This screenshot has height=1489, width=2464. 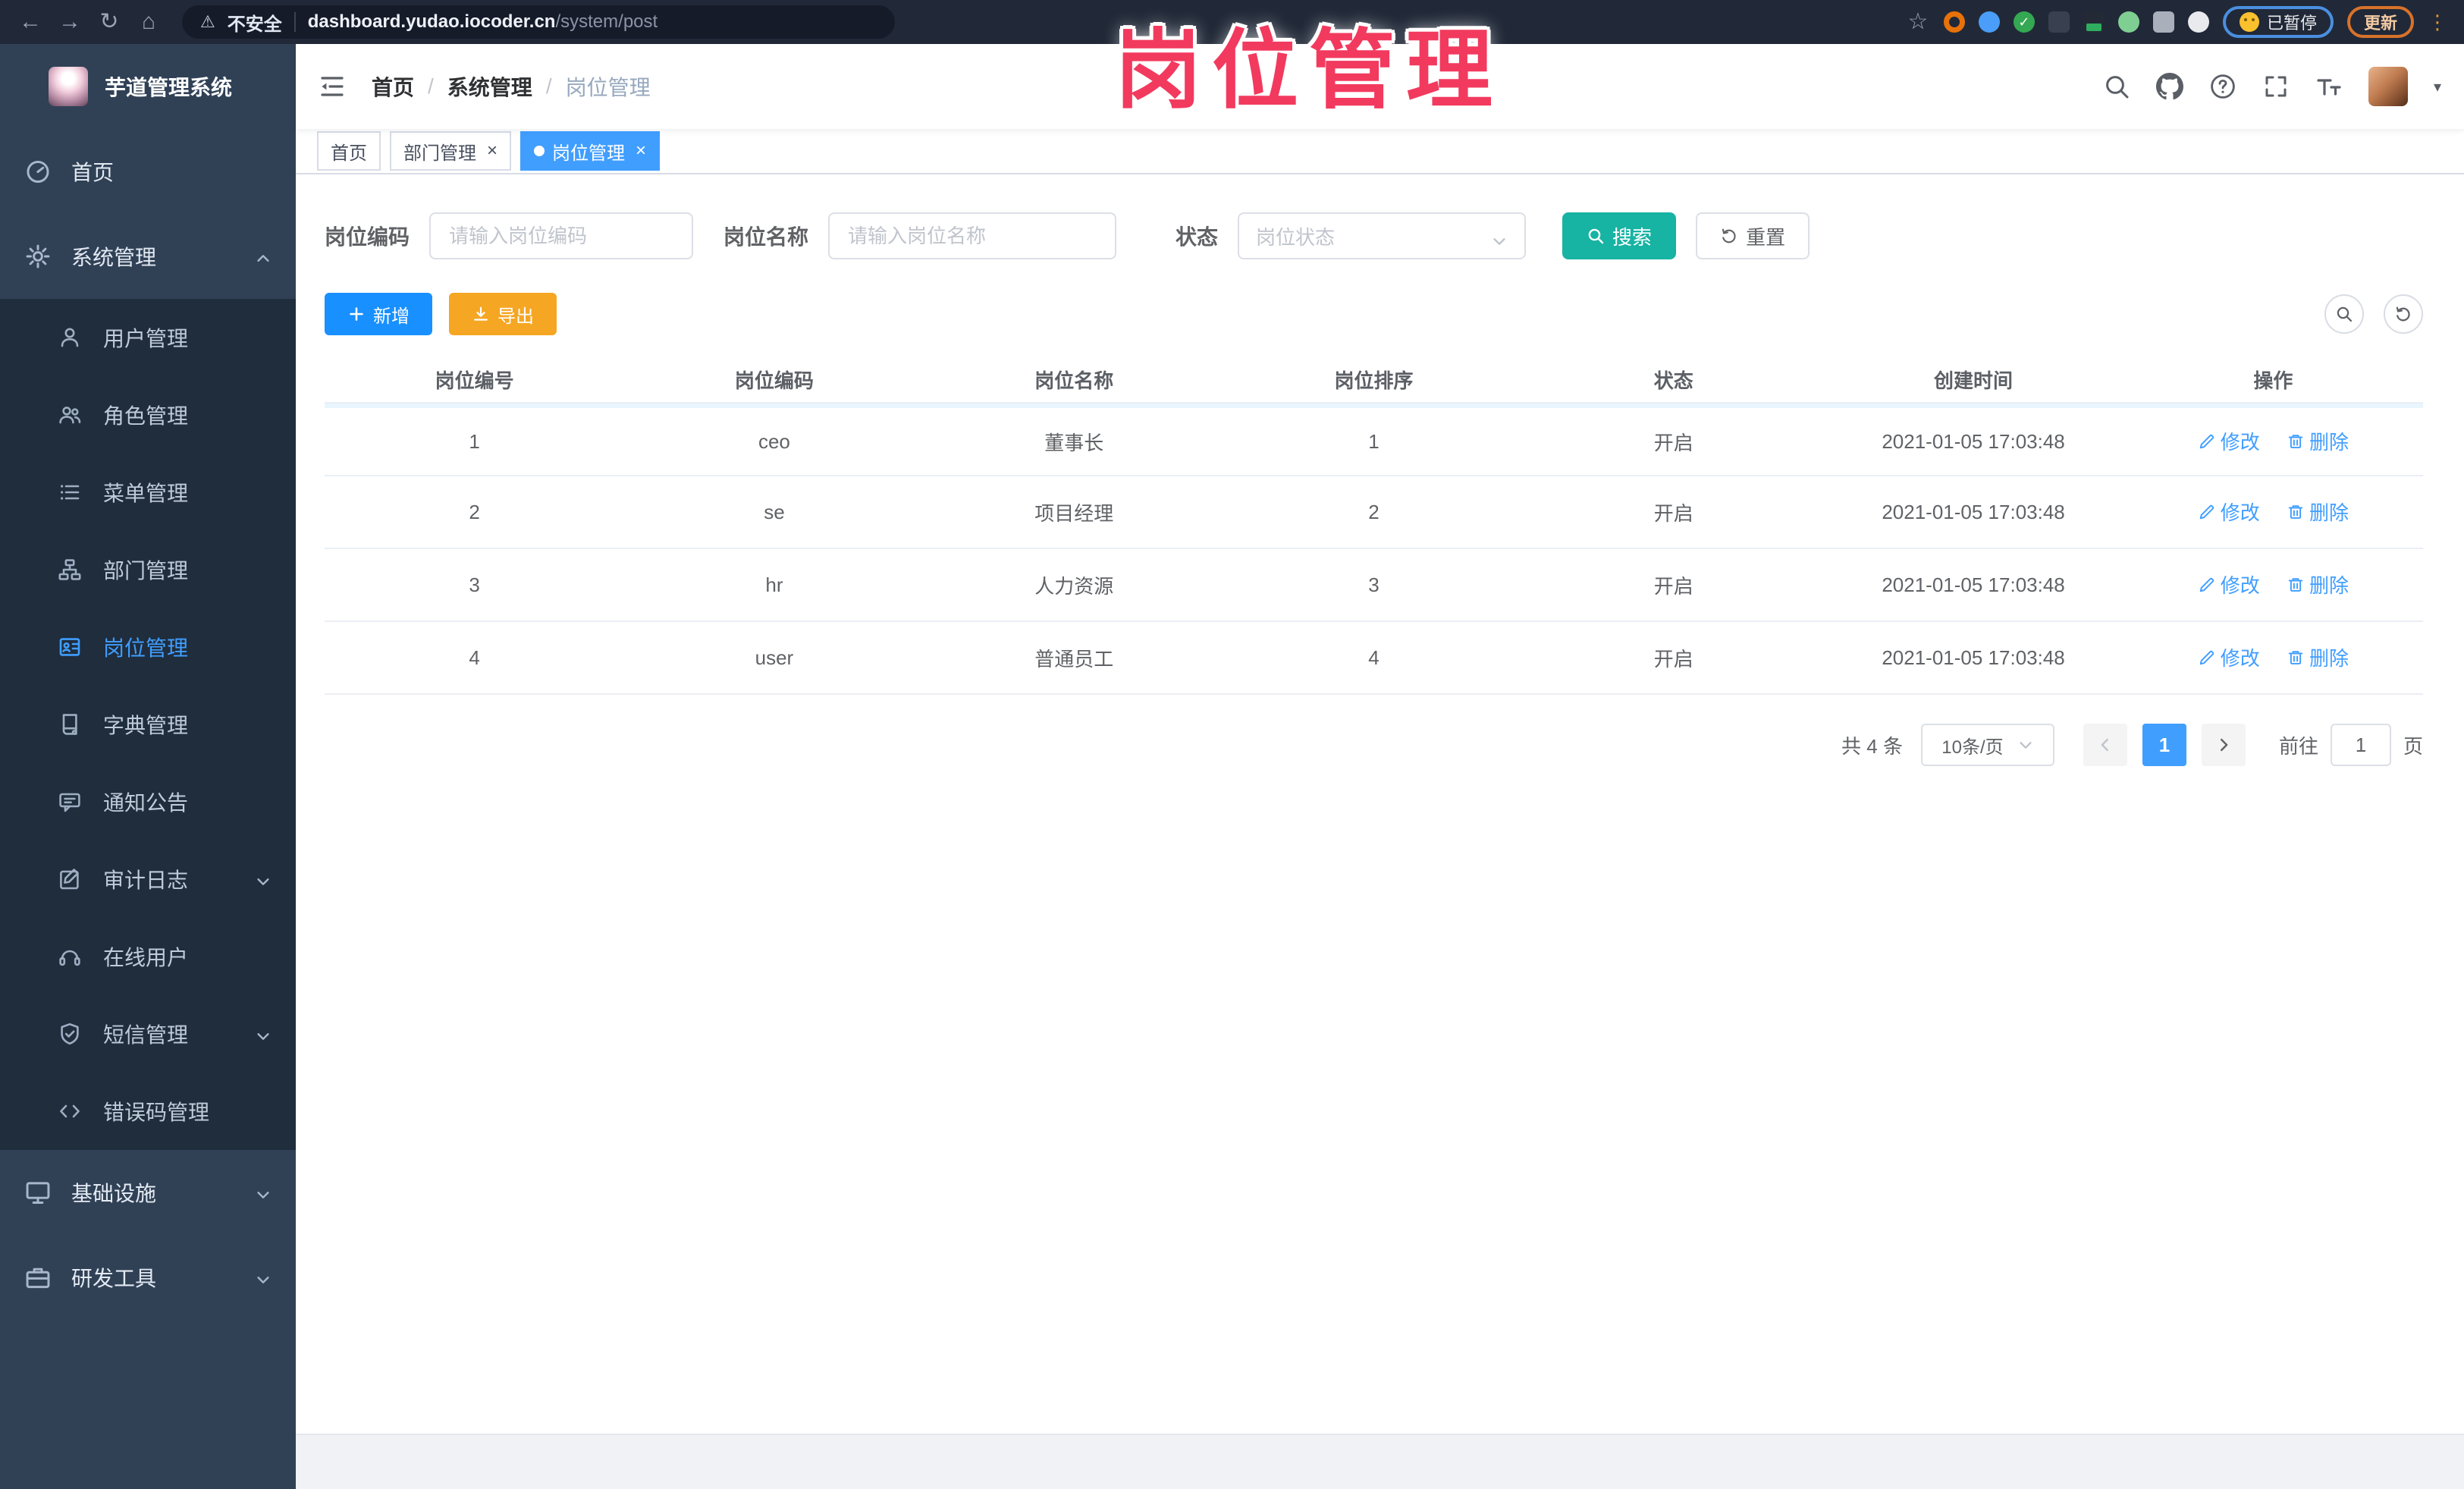 I want to click on extension-donut-icon, so click(x=1954, y=22).